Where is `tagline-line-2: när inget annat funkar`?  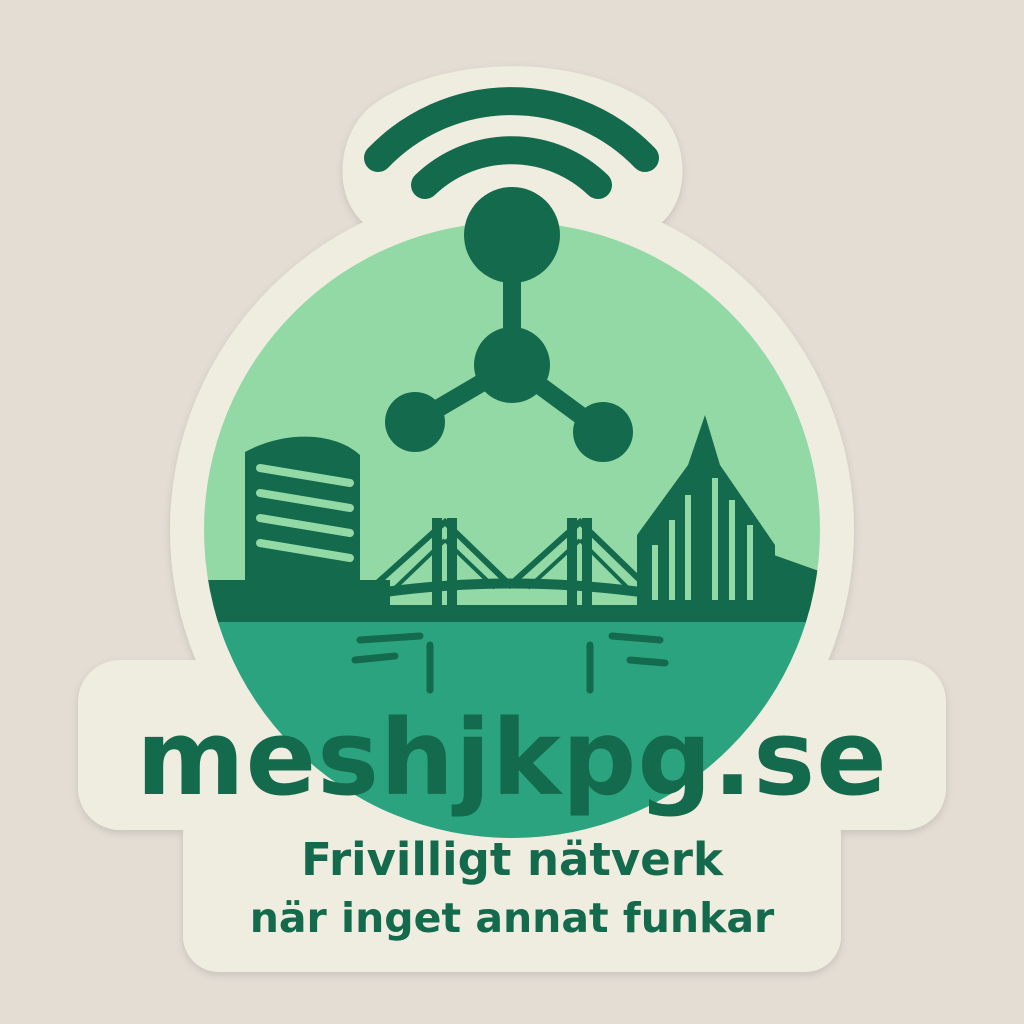 tagline-line-2: när inget annat funkar is located at coordinates (512, 918).